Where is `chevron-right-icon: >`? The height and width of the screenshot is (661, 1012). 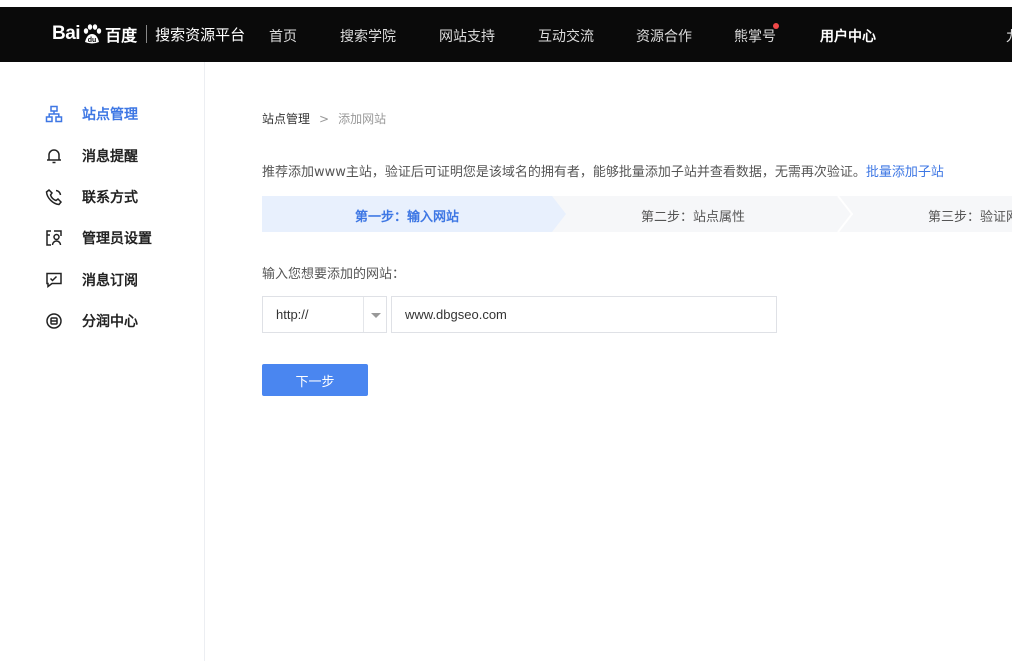
chevron-right-icon: > is located at coordinates (324, 118).